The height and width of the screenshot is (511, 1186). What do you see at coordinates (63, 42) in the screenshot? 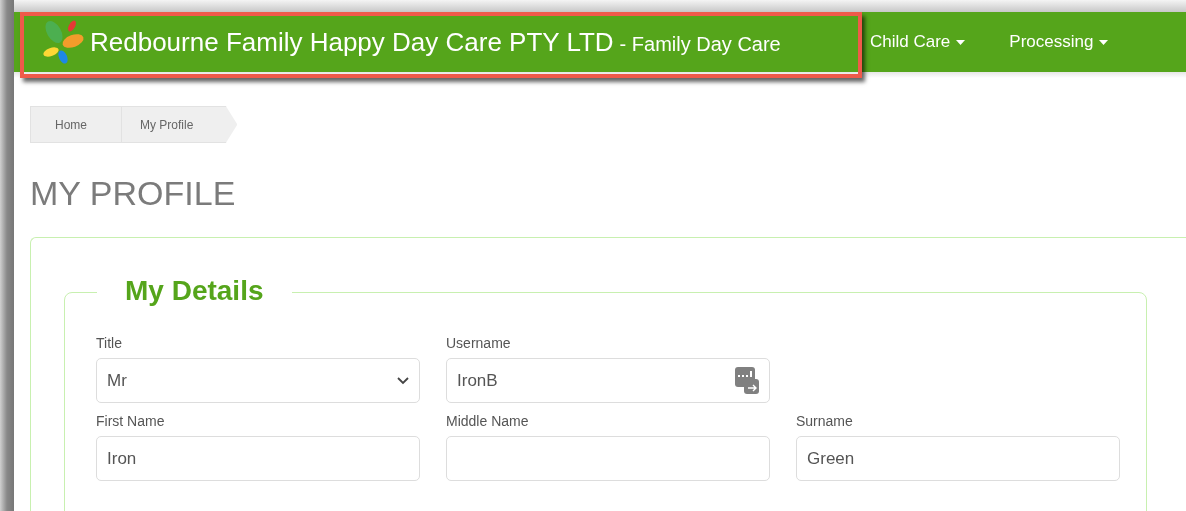
I see `leaf-logo-icon` at bounding box center [63, 42].